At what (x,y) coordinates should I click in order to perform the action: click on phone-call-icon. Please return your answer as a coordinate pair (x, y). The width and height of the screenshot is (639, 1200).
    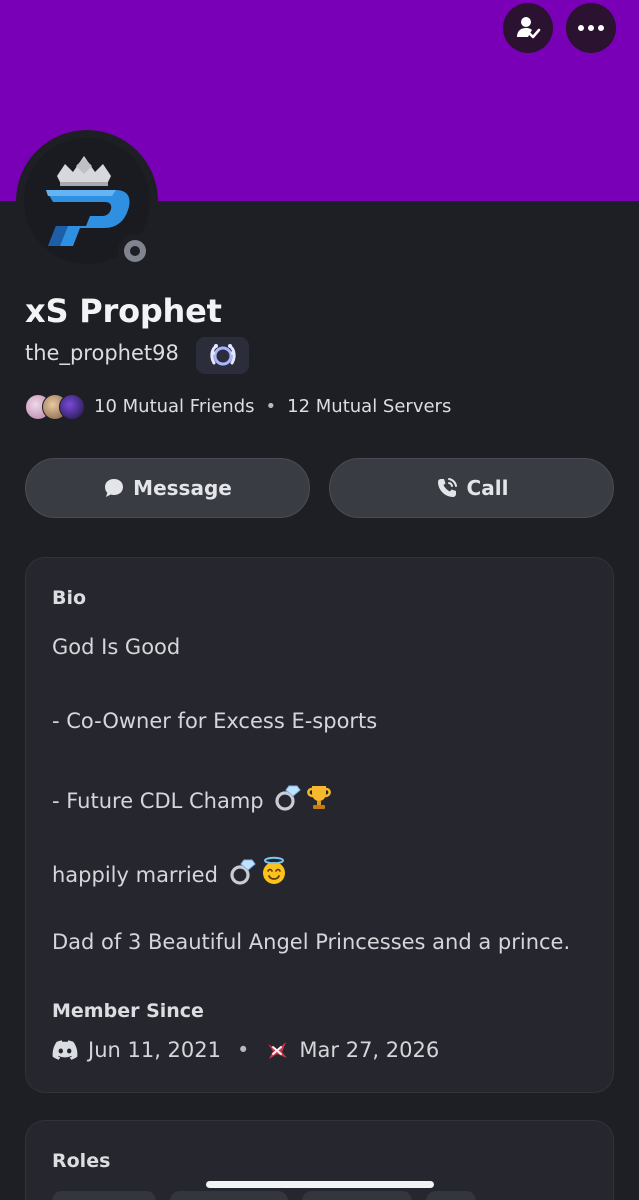
    Looking at the image, I should click on (447, 487).